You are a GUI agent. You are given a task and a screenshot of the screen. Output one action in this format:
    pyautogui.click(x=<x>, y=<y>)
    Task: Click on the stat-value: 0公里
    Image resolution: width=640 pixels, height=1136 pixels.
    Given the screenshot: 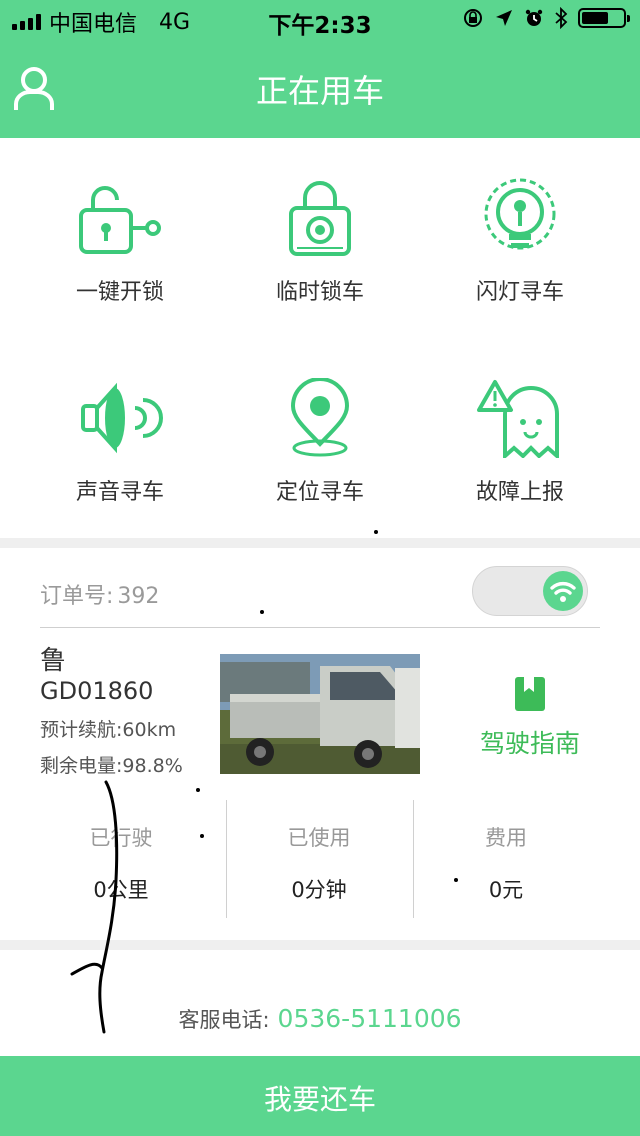 What is the action you would take?
    pyautogui.click(x=121, y=890)
    